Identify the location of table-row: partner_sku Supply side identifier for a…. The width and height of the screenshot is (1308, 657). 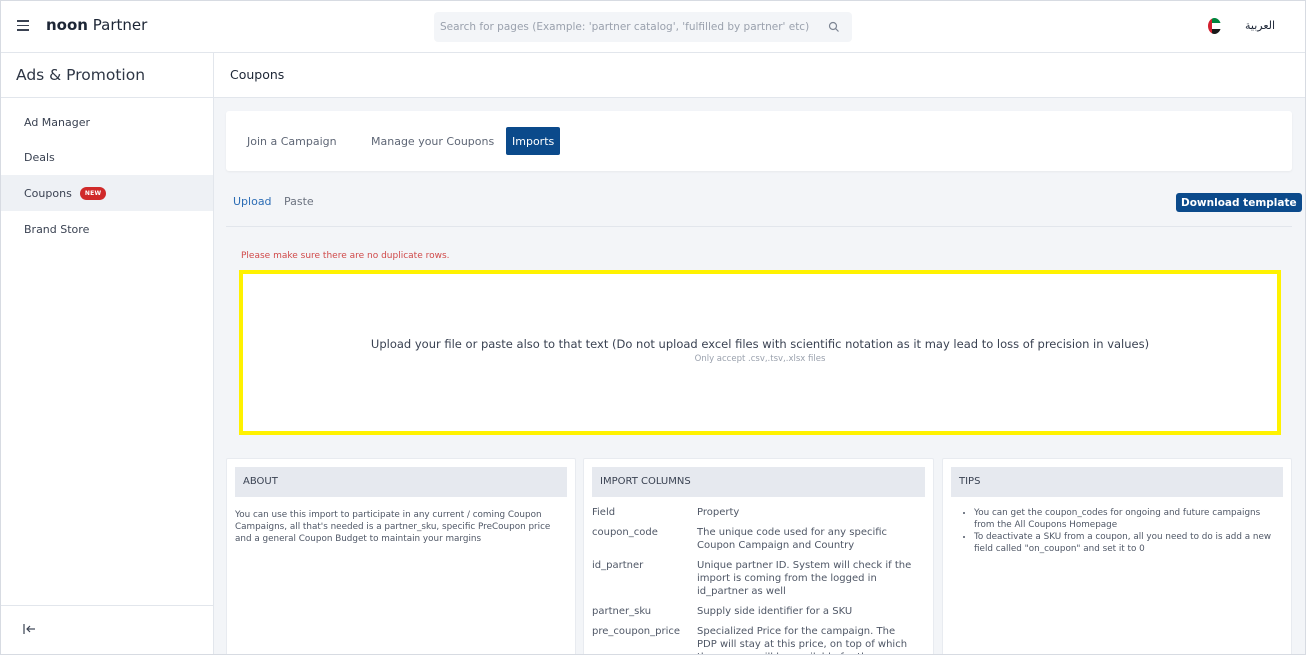
(762, 611).